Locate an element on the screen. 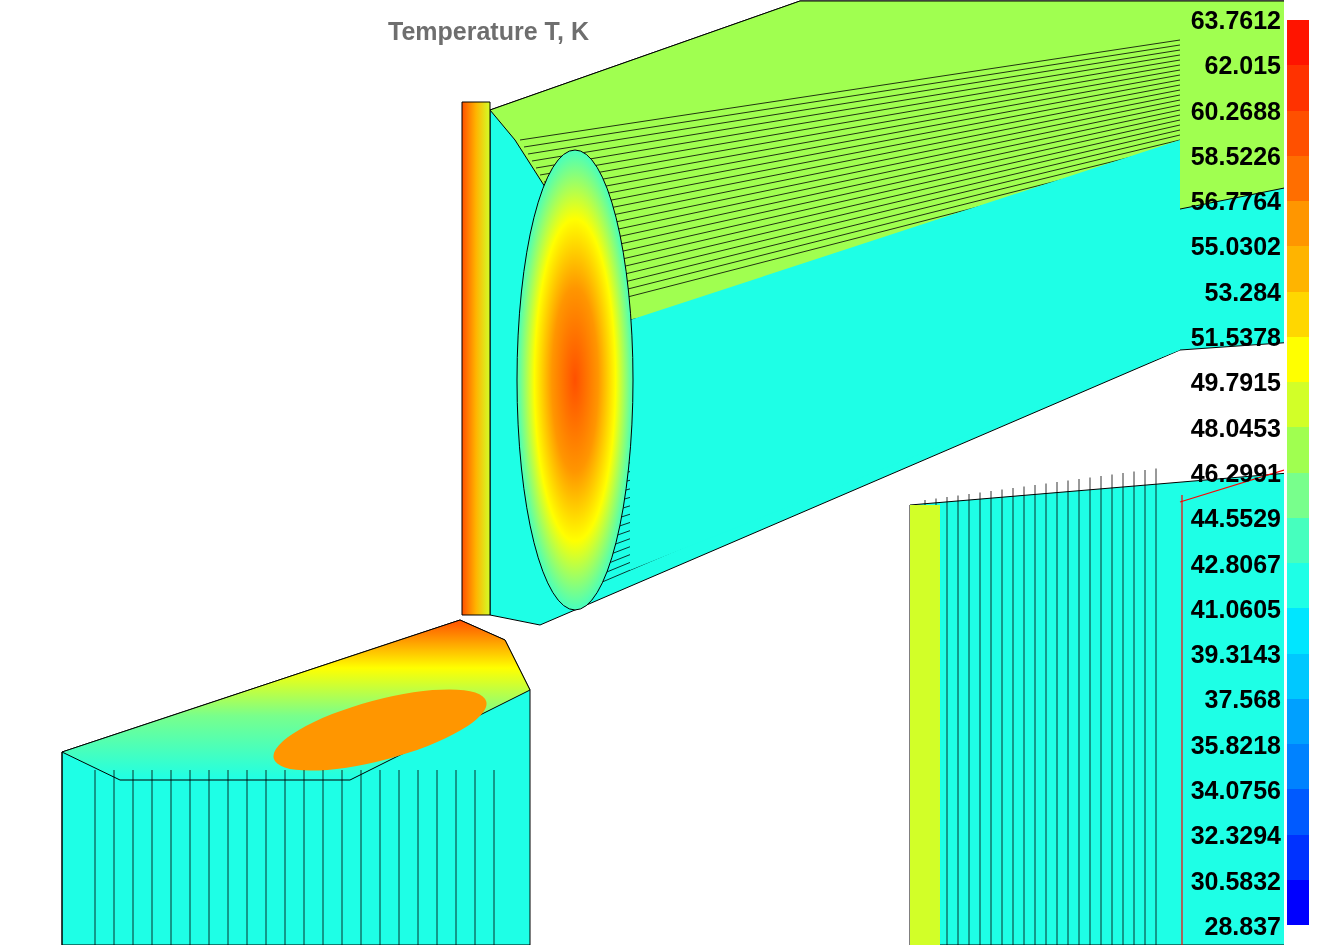  scale-value: 41.0605 is located at coordinates (1235, 608).